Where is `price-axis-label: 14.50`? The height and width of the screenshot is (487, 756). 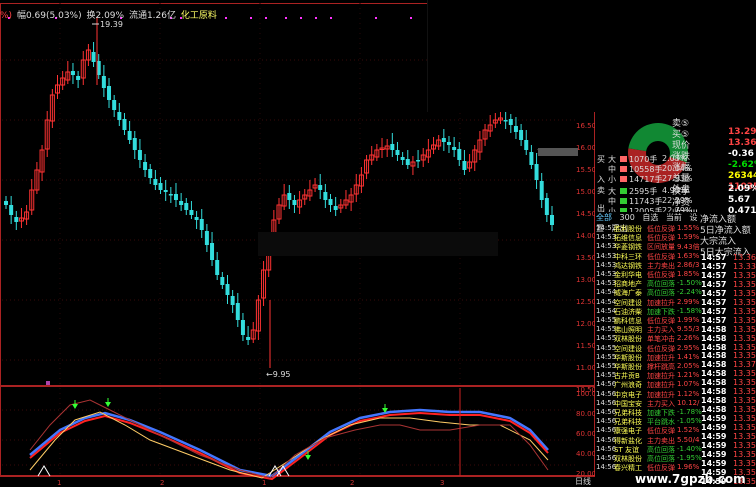
price-axis-label: 14.50 is located at coordinates (585, 214).